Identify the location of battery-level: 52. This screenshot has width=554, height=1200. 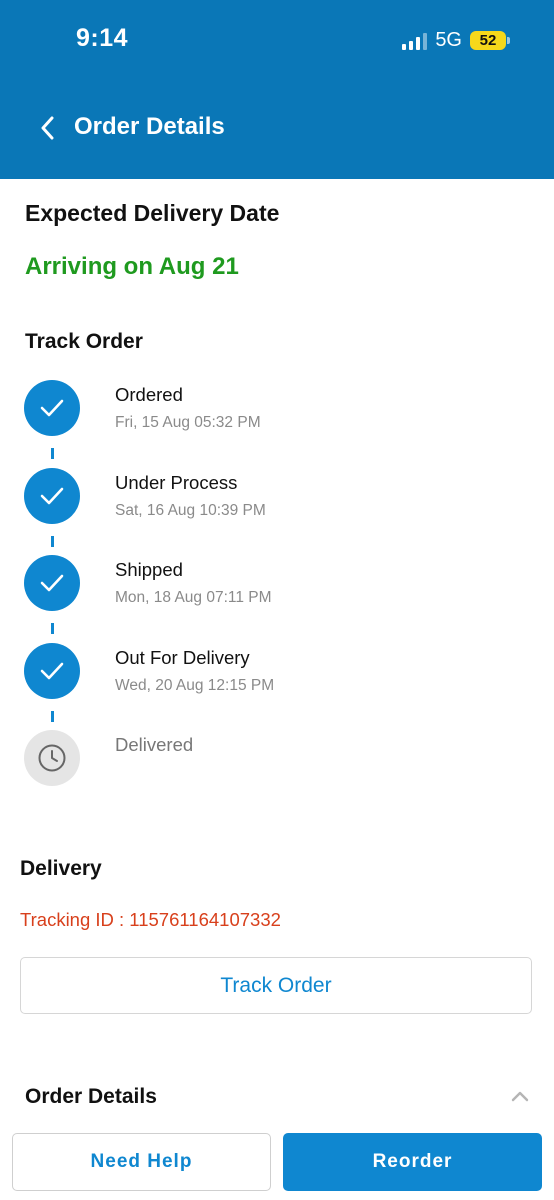
(488, 40).